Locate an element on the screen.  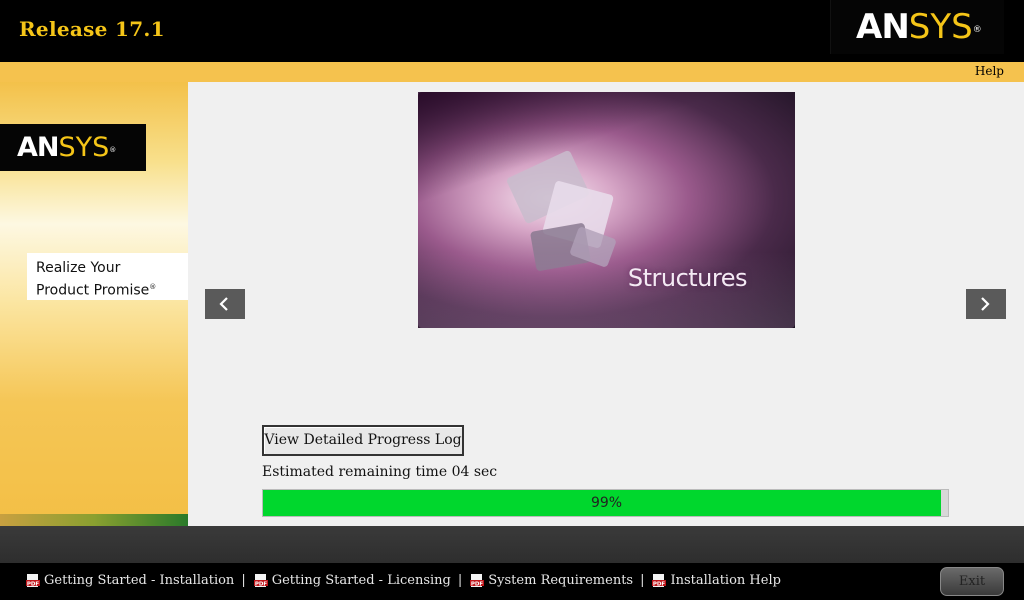
help-strip: Help is located at coordinates (512, 72).